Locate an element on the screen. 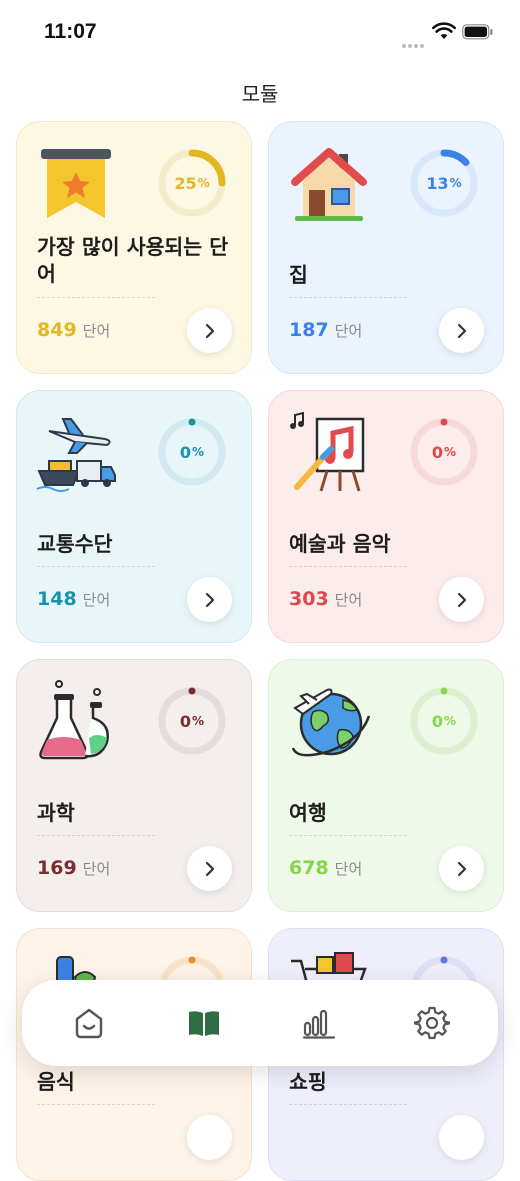 Image resolution: width=520 pixels, height=1181 pixels. word-count: 187 단어 is located at coordinates (325, 330).